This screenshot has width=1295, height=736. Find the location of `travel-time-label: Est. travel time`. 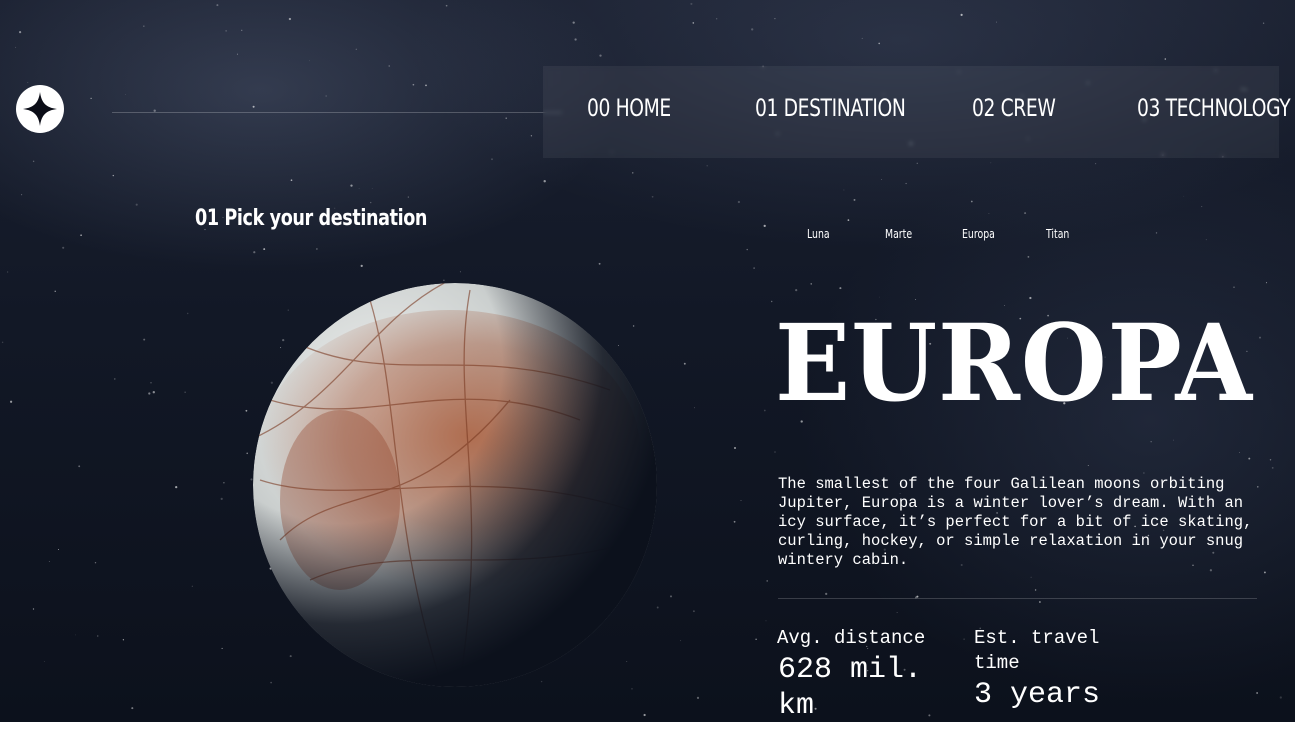

travel-time-label: Est. travel time is located at coordinates (1037, 650).